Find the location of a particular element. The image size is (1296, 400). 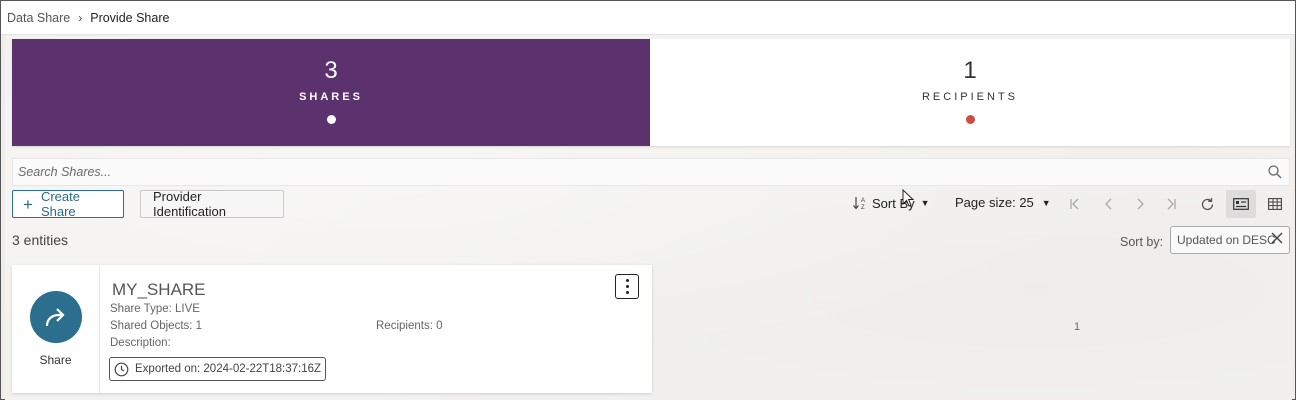

svg-text: A is located at coordinates (863, 201).